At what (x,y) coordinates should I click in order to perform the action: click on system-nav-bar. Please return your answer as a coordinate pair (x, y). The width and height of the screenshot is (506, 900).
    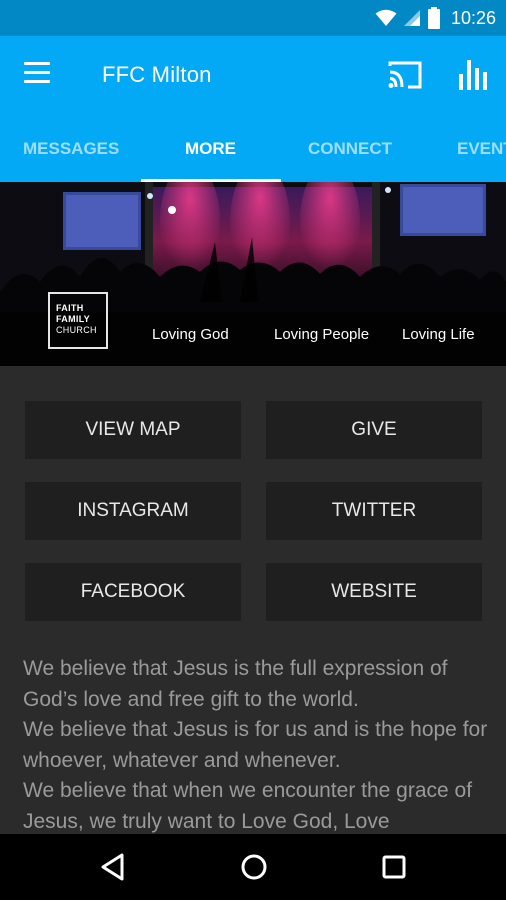
    Looking at the image, I should click on (253, 867).